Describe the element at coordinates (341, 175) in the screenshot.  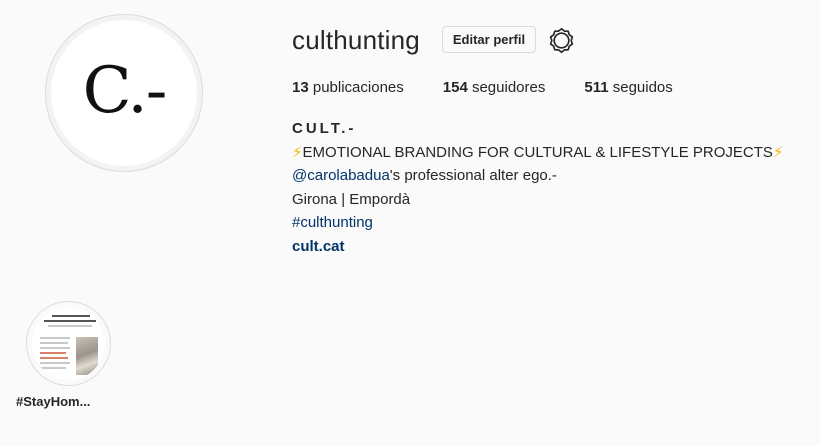
I see `bio-mention-link: @carolabadua` at that location.